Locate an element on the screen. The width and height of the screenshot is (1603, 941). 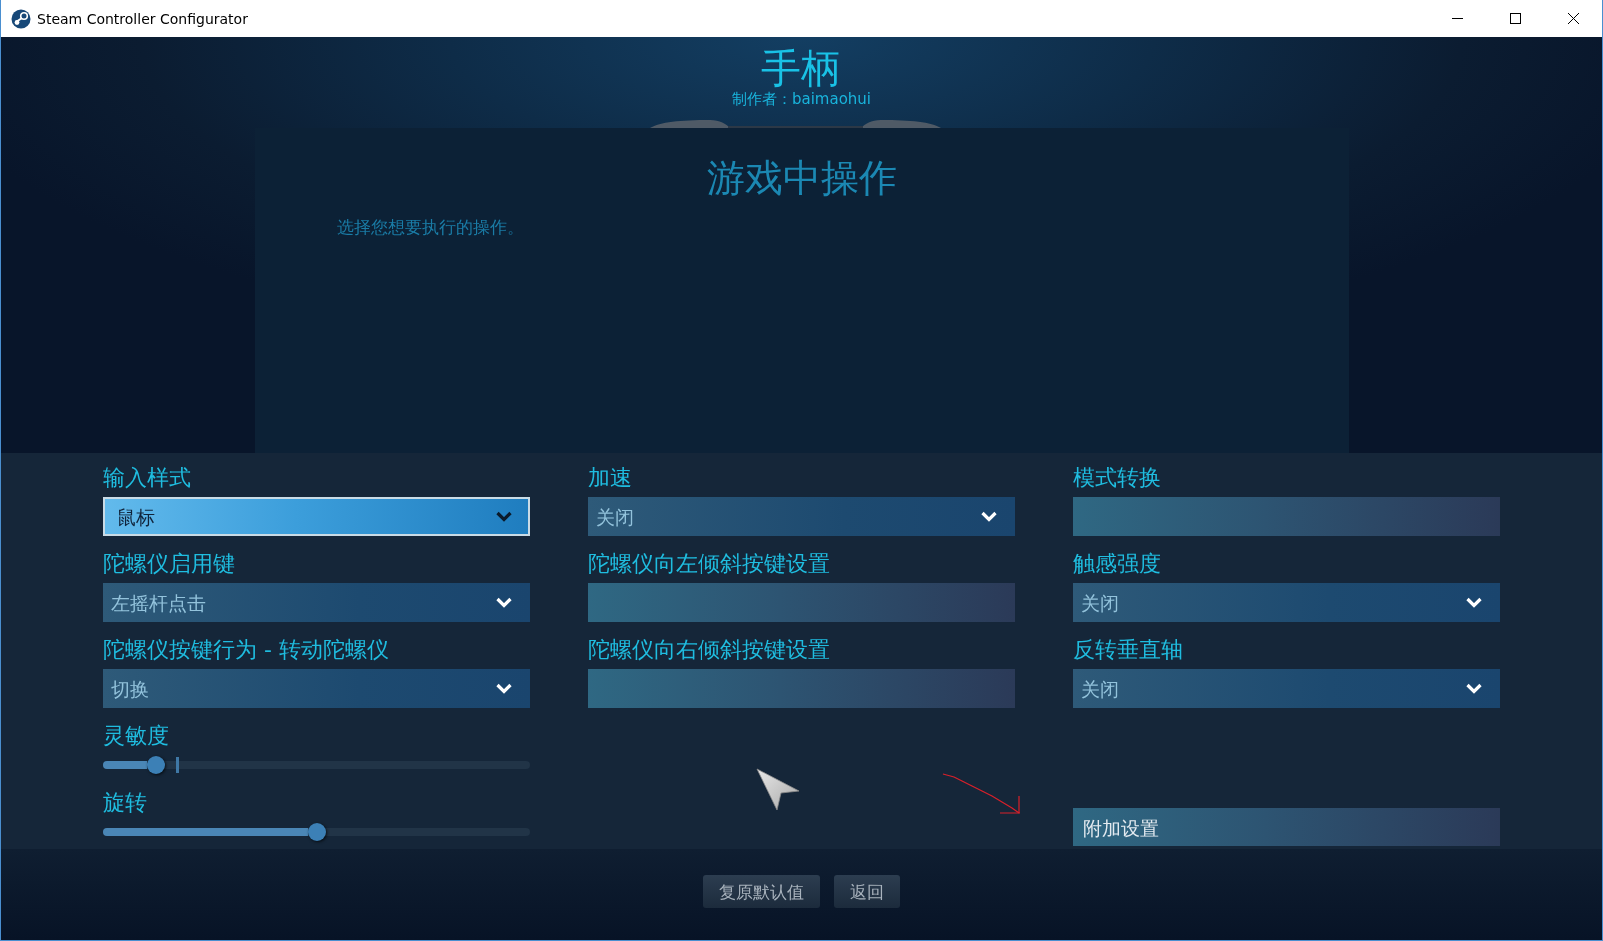
field-label: 陀螺仪按键行为 - 转动陀螺仪 is located at coordinates (246, 650).